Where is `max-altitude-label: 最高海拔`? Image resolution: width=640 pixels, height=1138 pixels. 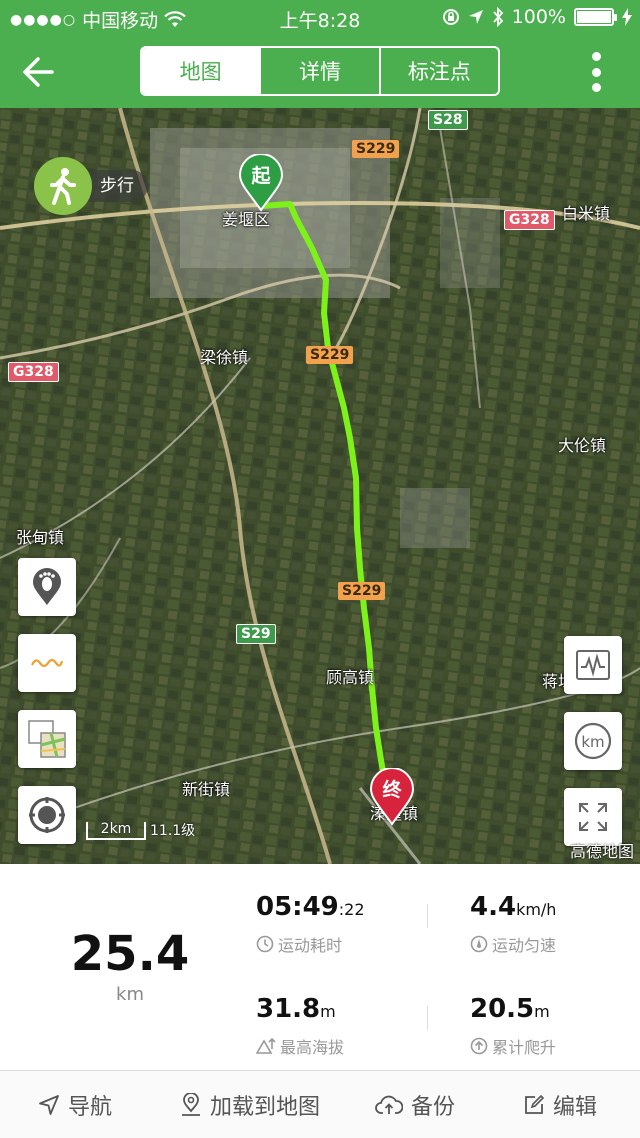 max-altitude-label: 最高海拔 is located at coordinates (312, 1047).